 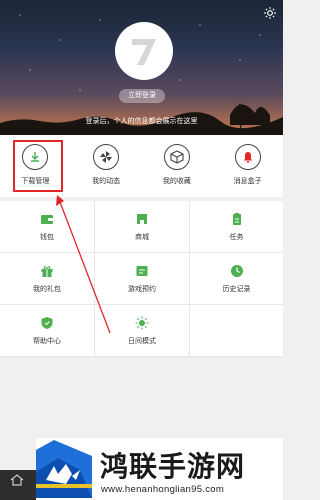 I want to click on quick-item-messages: 消息盒子, so click(x=247, y=166).